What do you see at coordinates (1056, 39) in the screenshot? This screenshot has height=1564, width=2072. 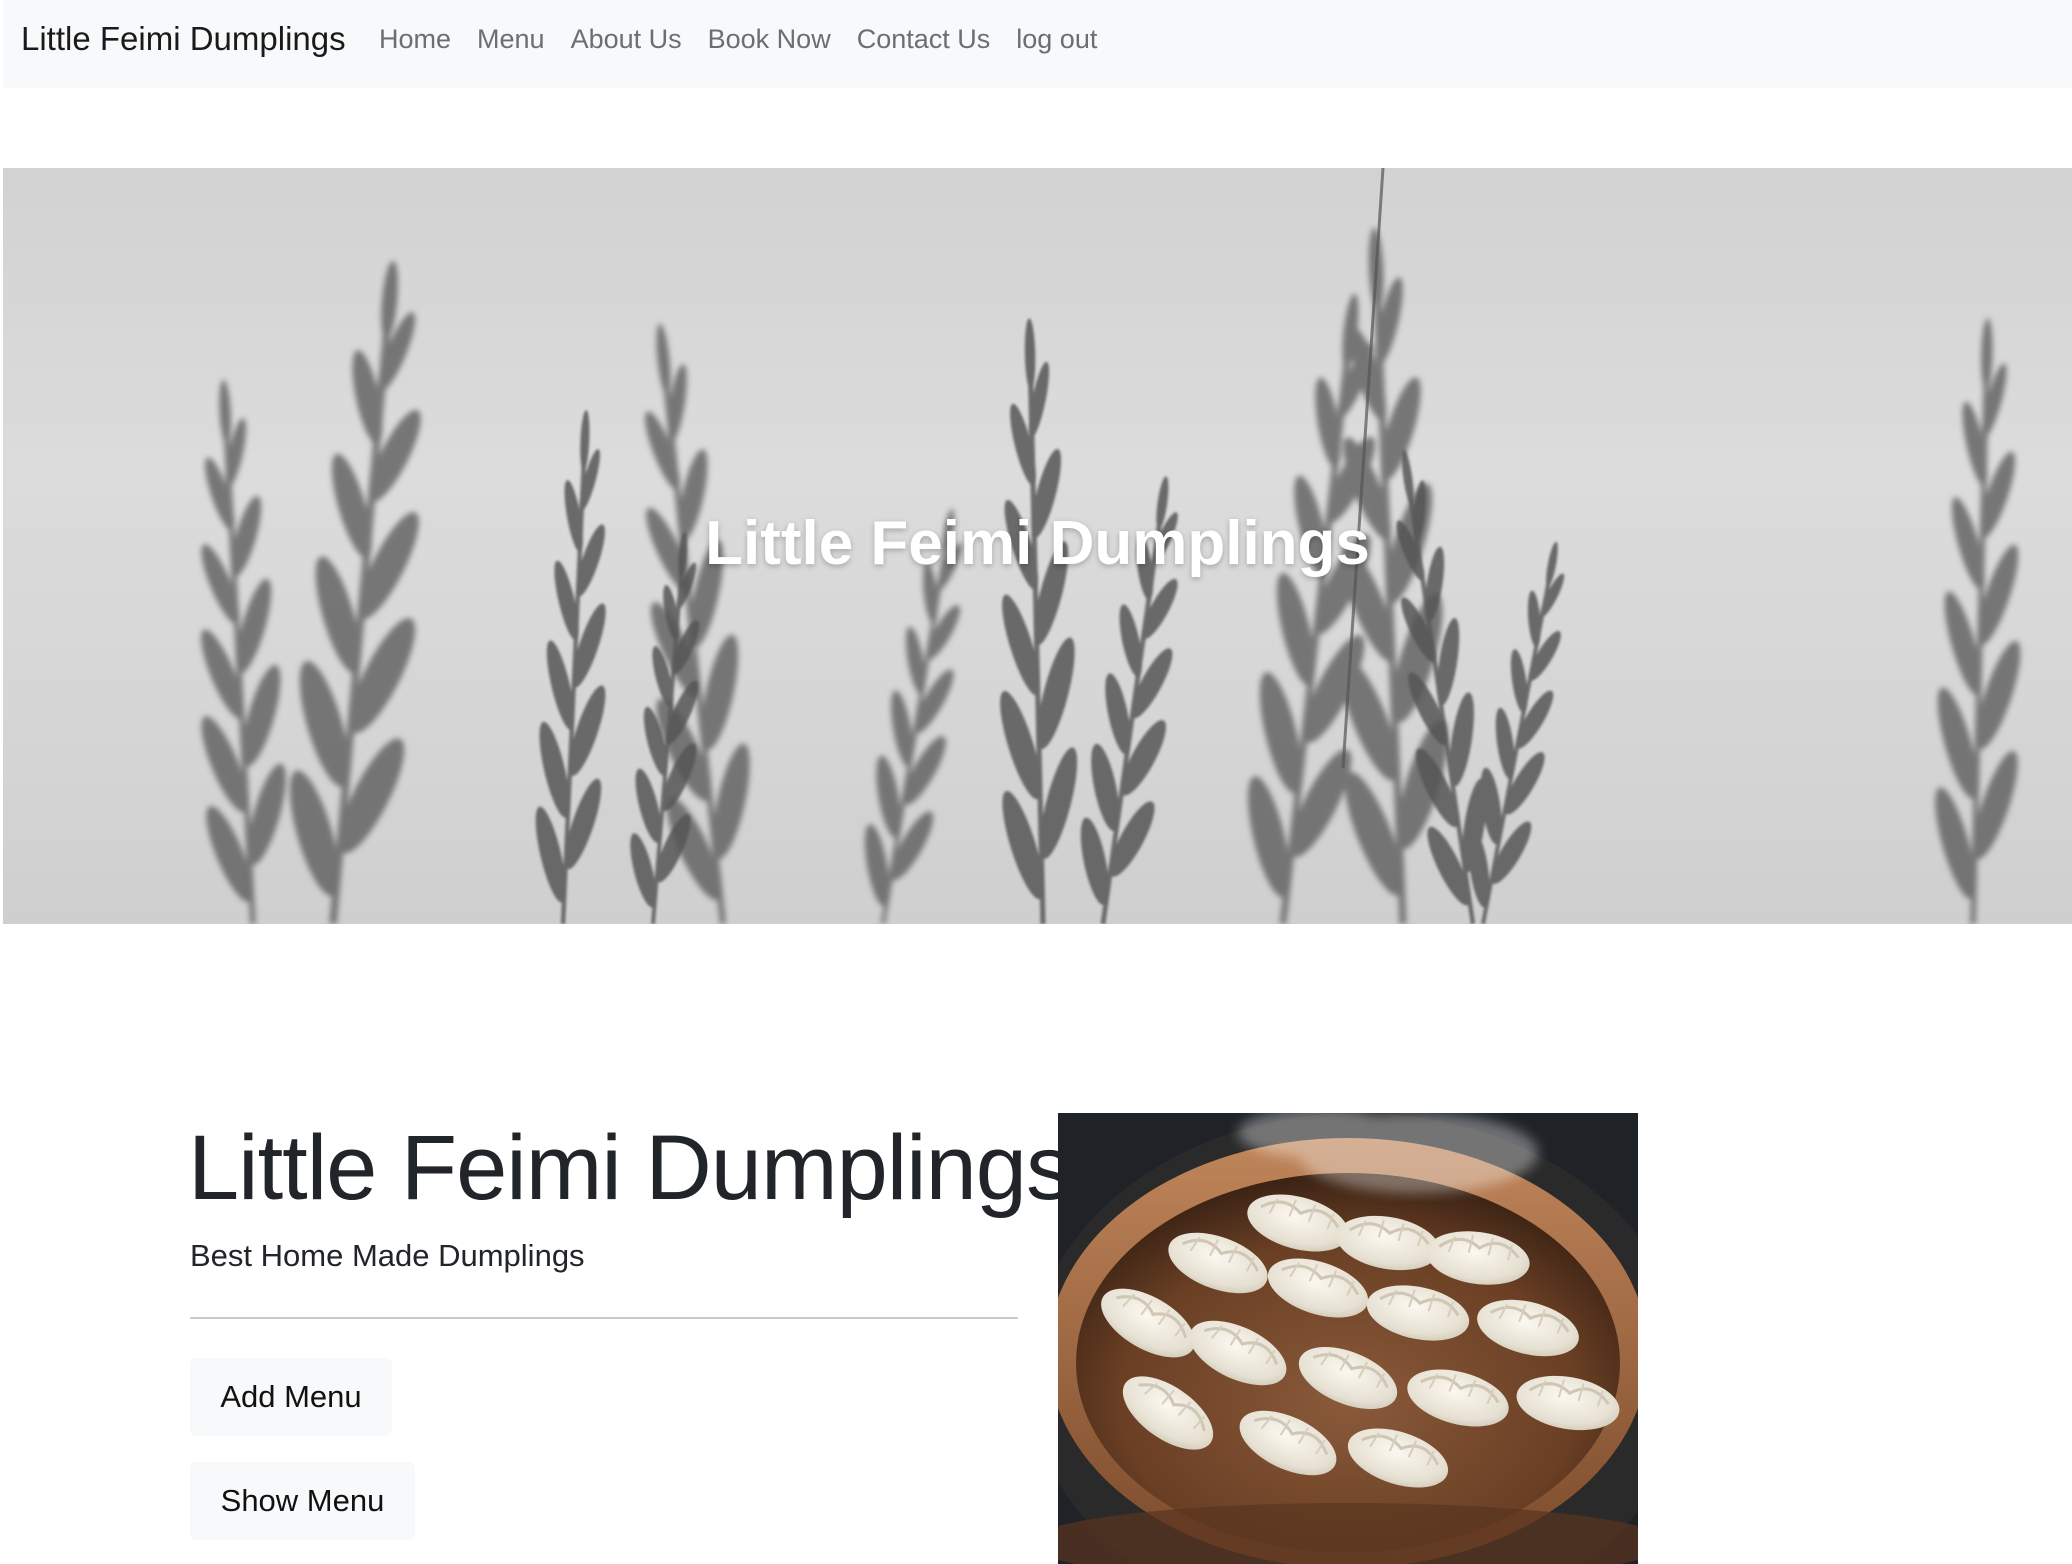 I see `nav-link-log-out: log out` at bounding box center [1056, 39].